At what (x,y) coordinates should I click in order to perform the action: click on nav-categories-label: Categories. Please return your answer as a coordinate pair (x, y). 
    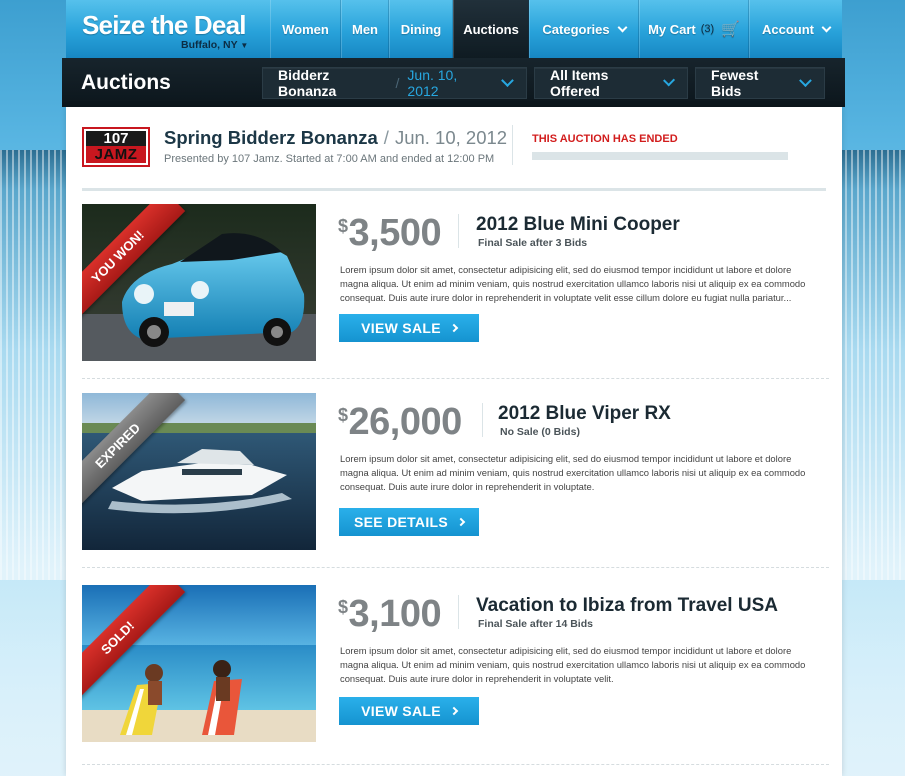
    Looking at the image, I should click on (576, 29).